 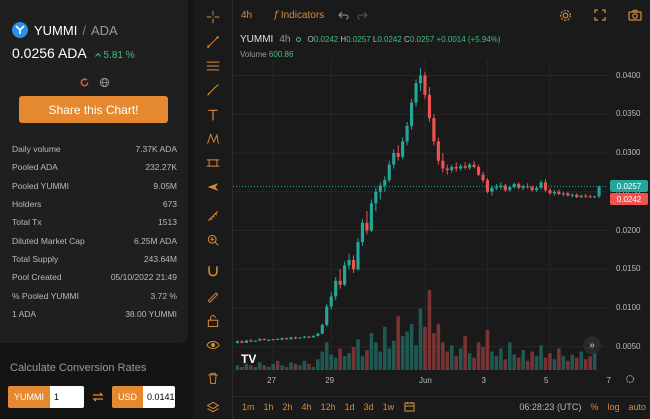 I want to click on token-pair: YUMMI / ADA, so click(x=65, y=30).